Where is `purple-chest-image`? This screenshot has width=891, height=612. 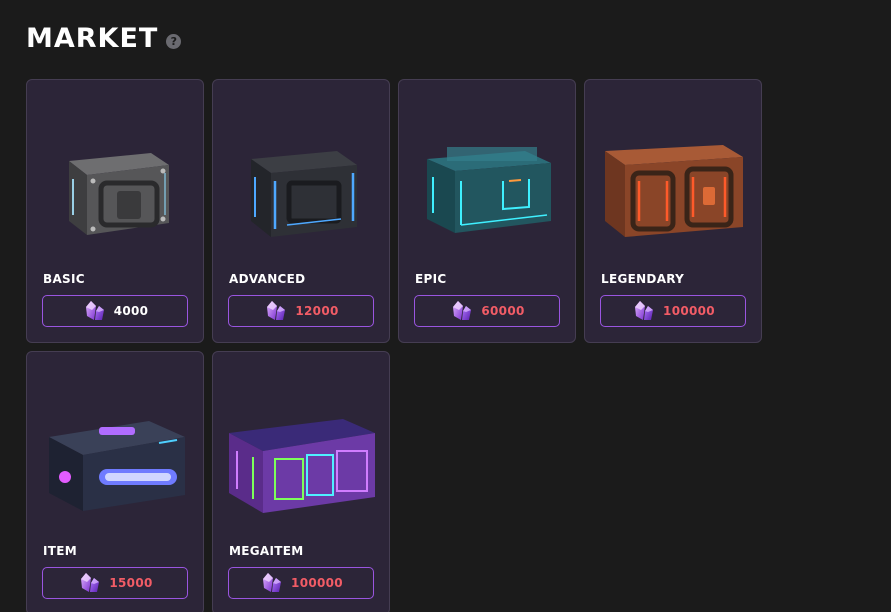
purple-chest-image is located at coordinates (301, 463).